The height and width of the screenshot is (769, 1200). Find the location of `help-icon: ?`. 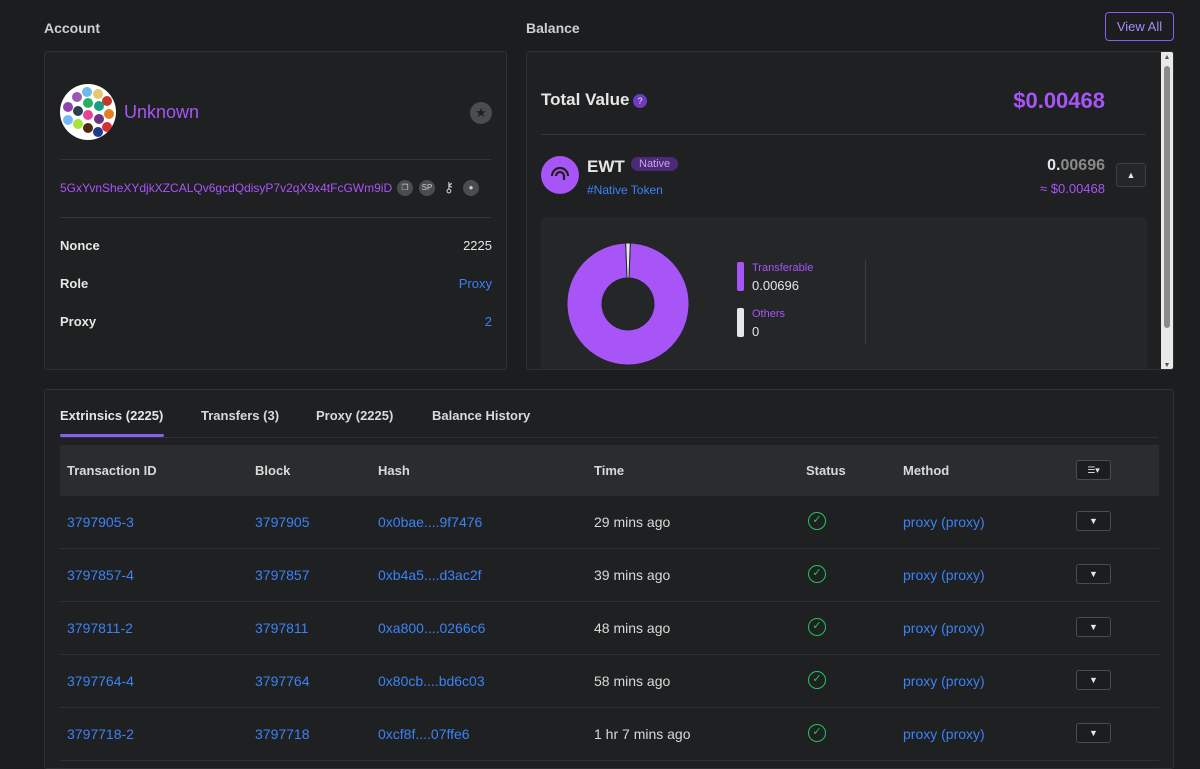

help-icon: ? is located at coordinates (640, 101).